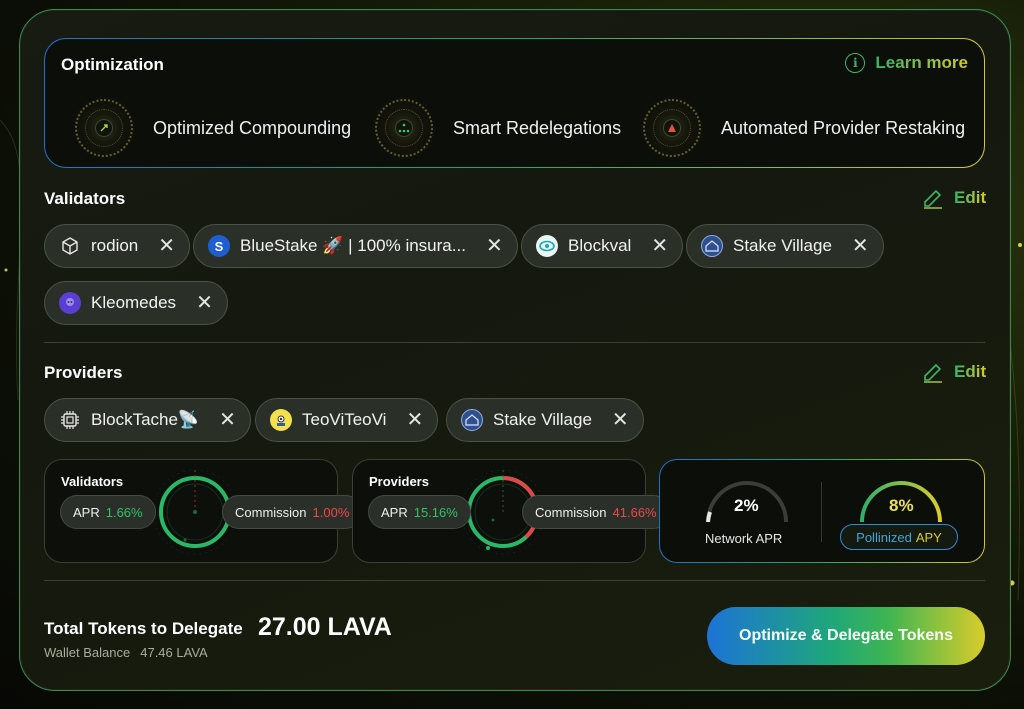 Image resolution: width=1024 pixels, height=709 pixels. I want to click on feature-label: Optimized Compounding, so click(252, 127).